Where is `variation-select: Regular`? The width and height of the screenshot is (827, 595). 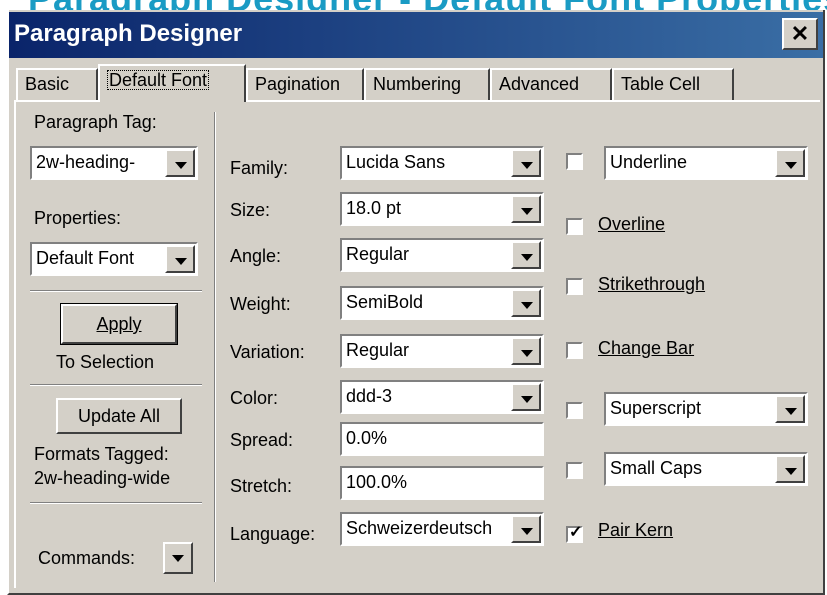 variation-select: Regular is located at coordinates (442, 351).